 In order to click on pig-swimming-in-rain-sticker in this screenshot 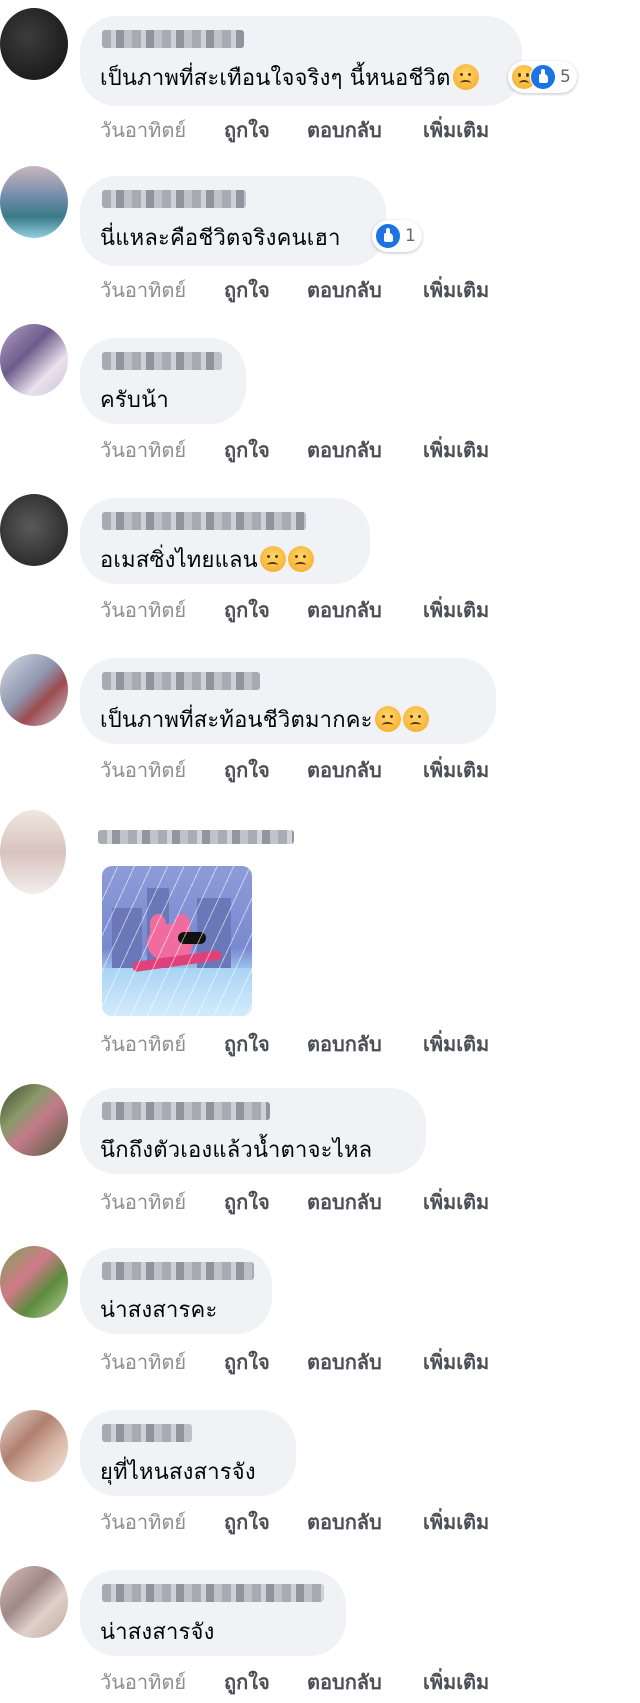, I will do `click(177, 941)`.